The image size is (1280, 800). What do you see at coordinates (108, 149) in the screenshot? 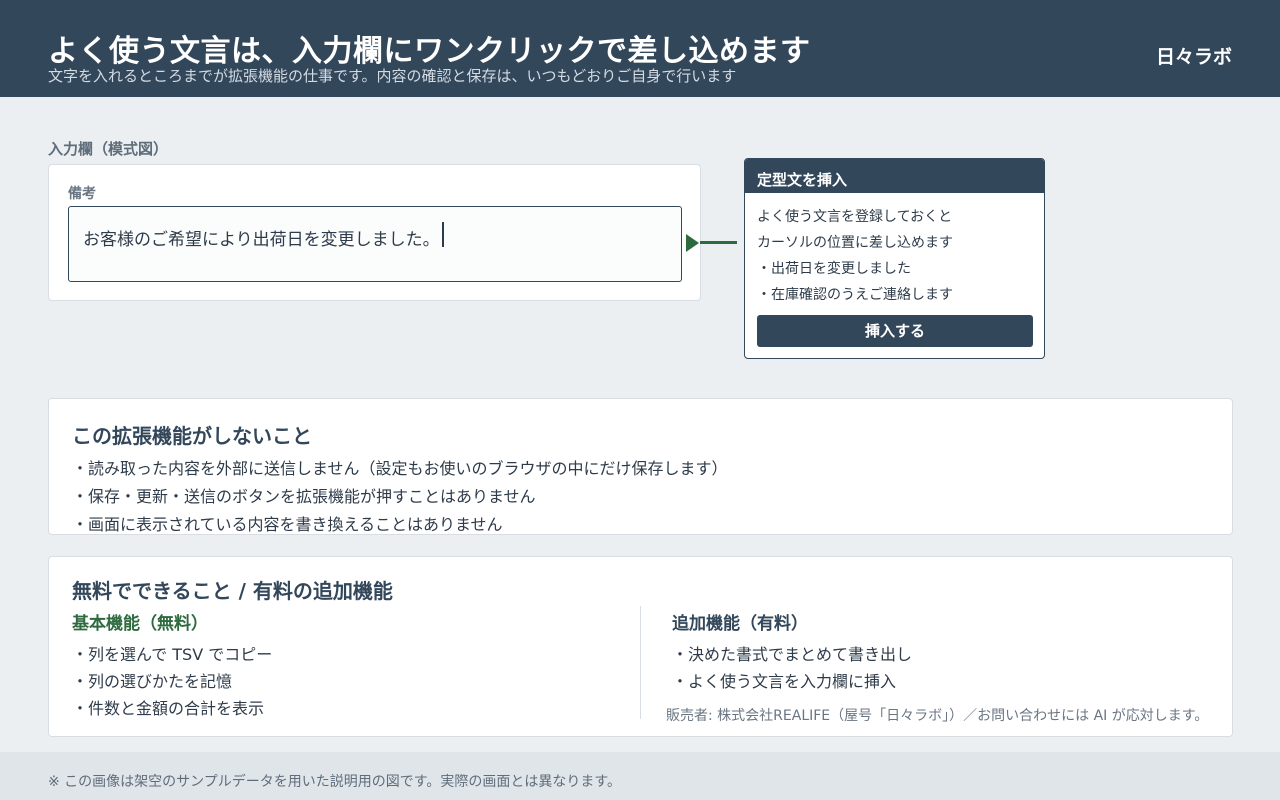
I see `input-section-label: 入力欄（模式図）` at bounding box center [108, 149].